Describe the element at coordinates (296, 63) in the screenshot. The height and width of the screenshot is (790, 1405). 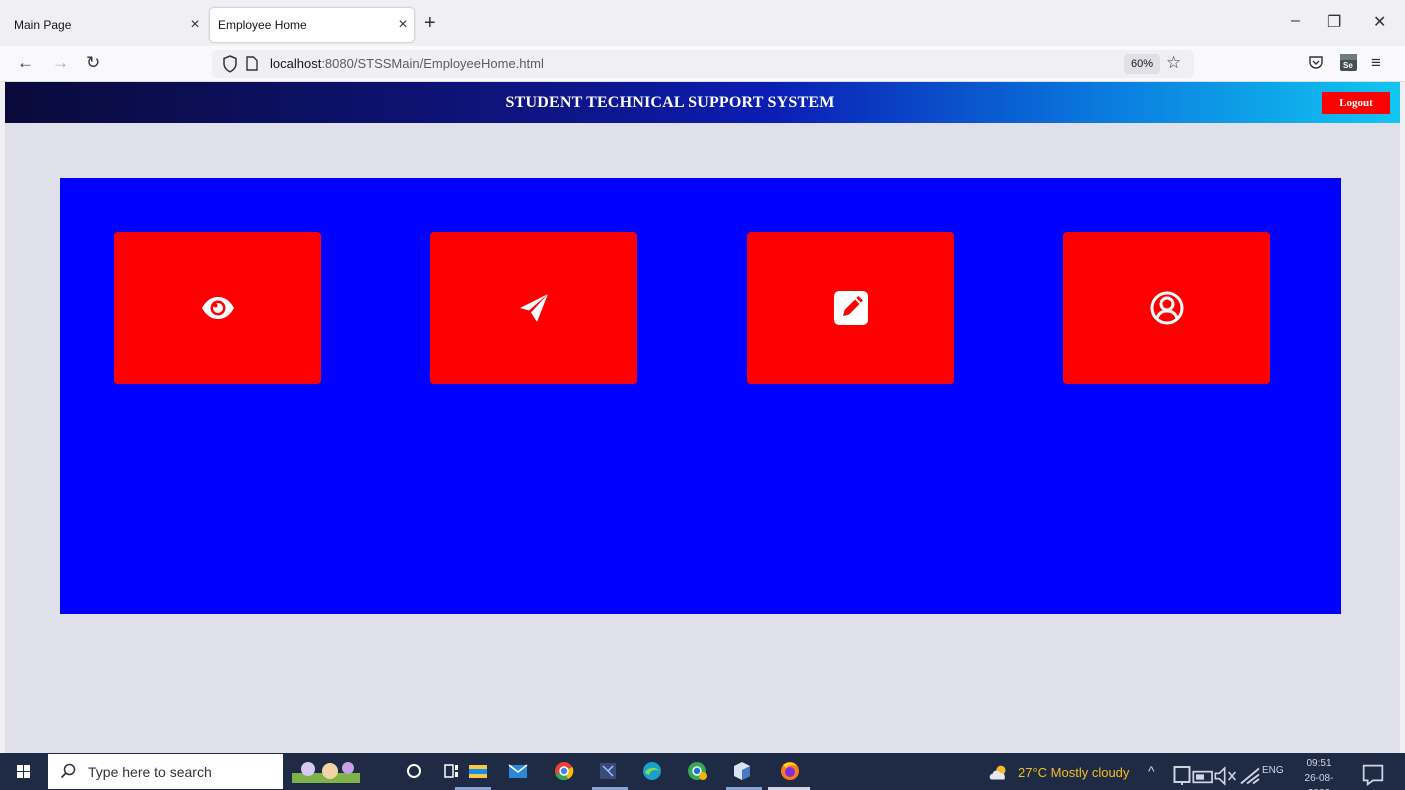
I see `url-host: localhost` at that location.